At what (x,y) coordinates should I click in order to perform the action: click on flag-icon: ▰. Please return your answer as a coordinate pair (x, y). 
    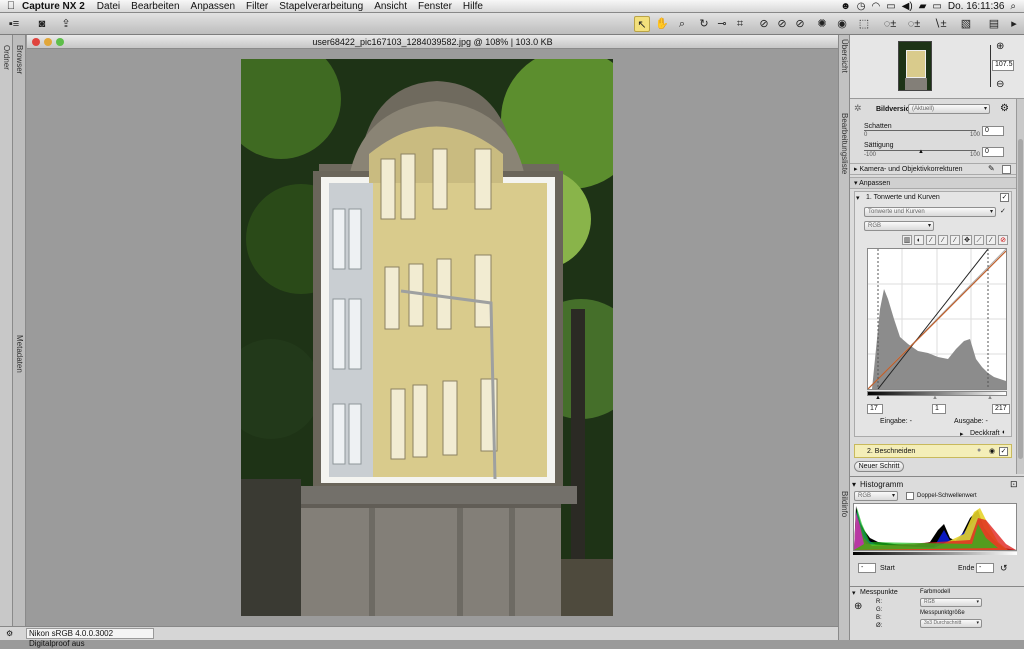
    Looking at the image, I should click on (923, 6).